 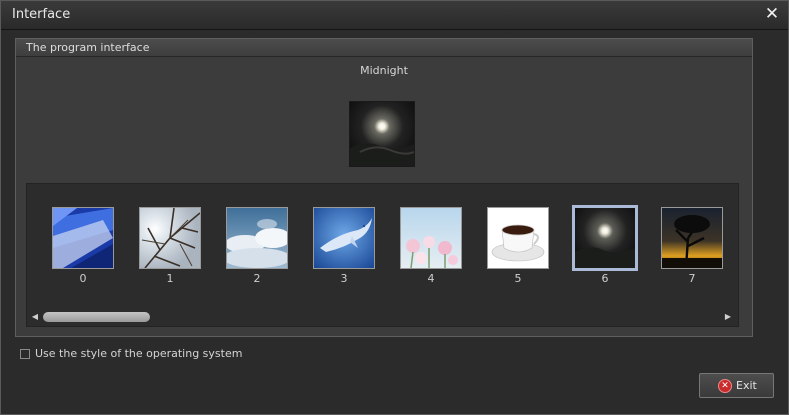 I want to click on theme-label-6: 6, so click(x=605, y=278).